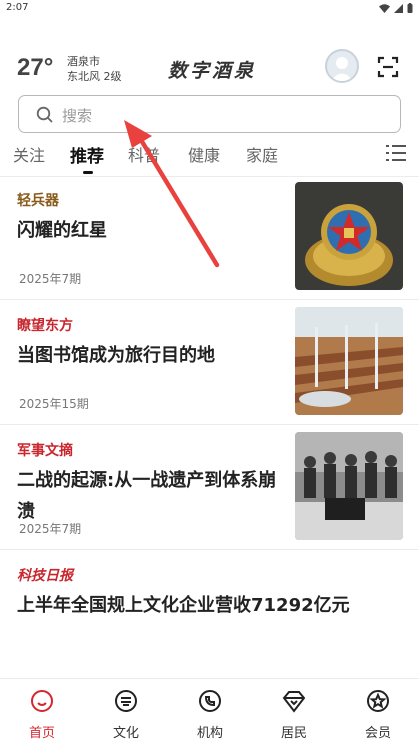 The width and height of the screenshot is (419, 746). What do you see at coordinates (62, 230) in the screenshot?
I see `article-title: 闪耀的红星` at bounding box center [62, 230].